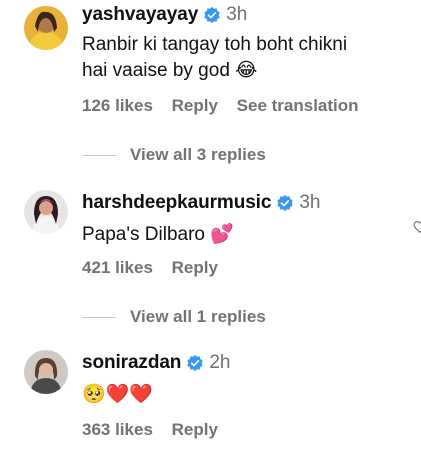  What do you see at coordinates (117, 267) in the screenshot?
I see `likes-count: 421 likes` at bounding box center [117, 267].